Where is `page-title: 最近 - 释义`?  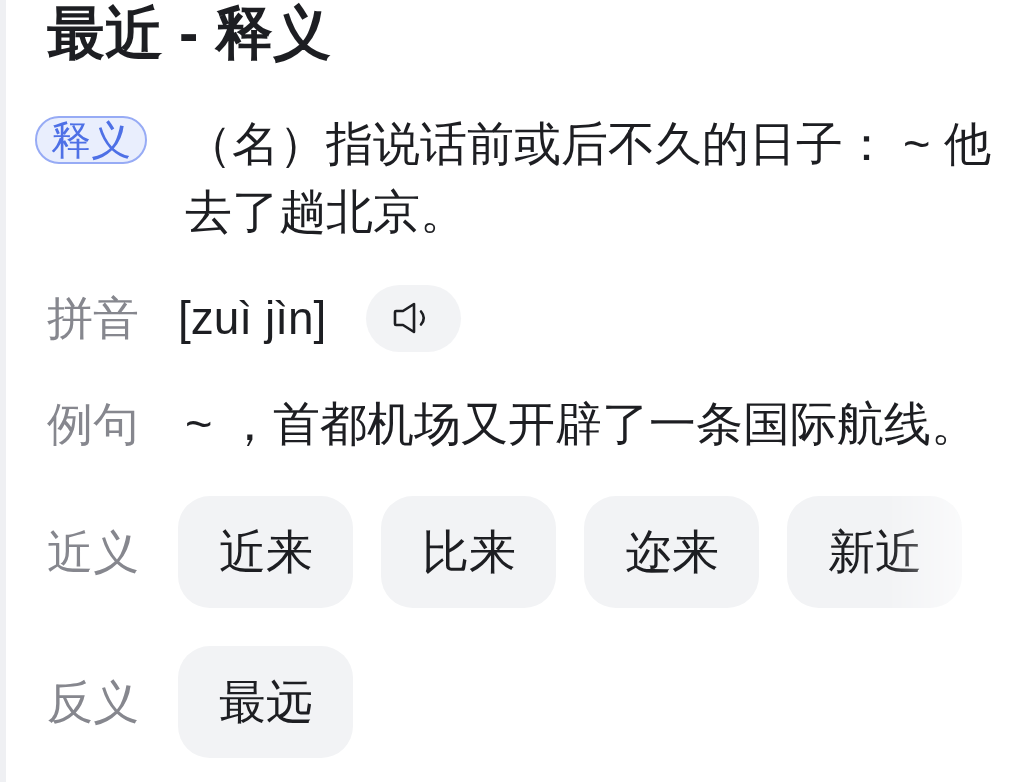
page-title: 最近 - 释义 is located at coordinates (189, 33).